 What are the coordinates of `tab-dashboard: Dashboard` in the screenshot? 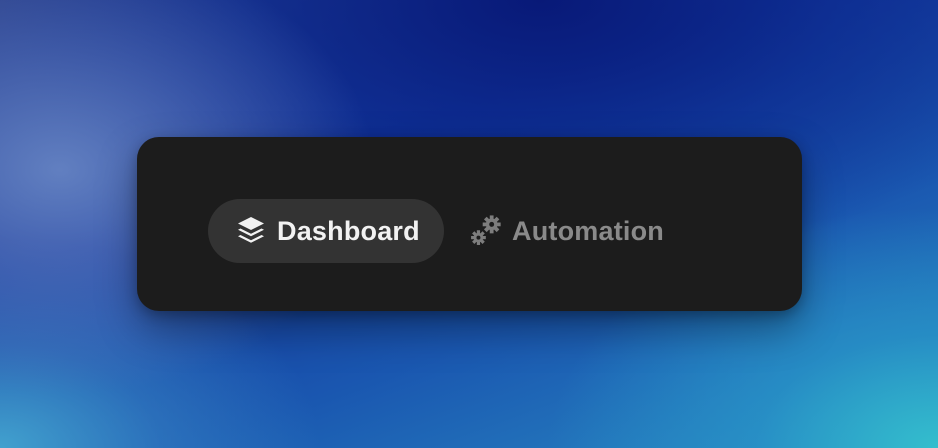 It's located at (326, 231).